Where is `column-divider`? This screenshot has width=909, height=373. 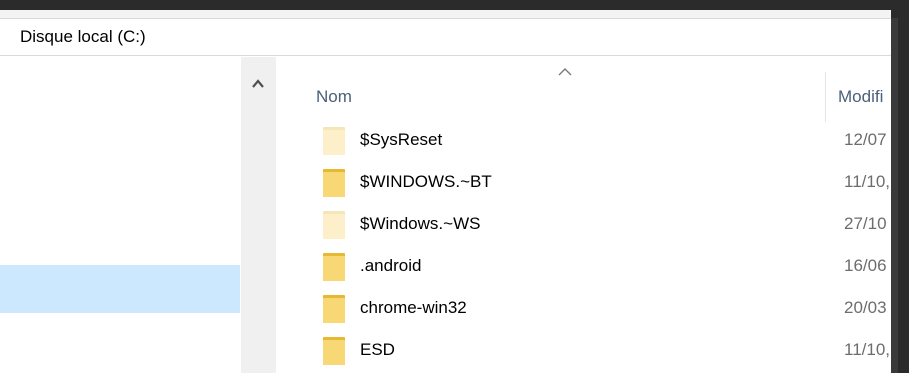
column-divider is located at coordinates (825, 97).